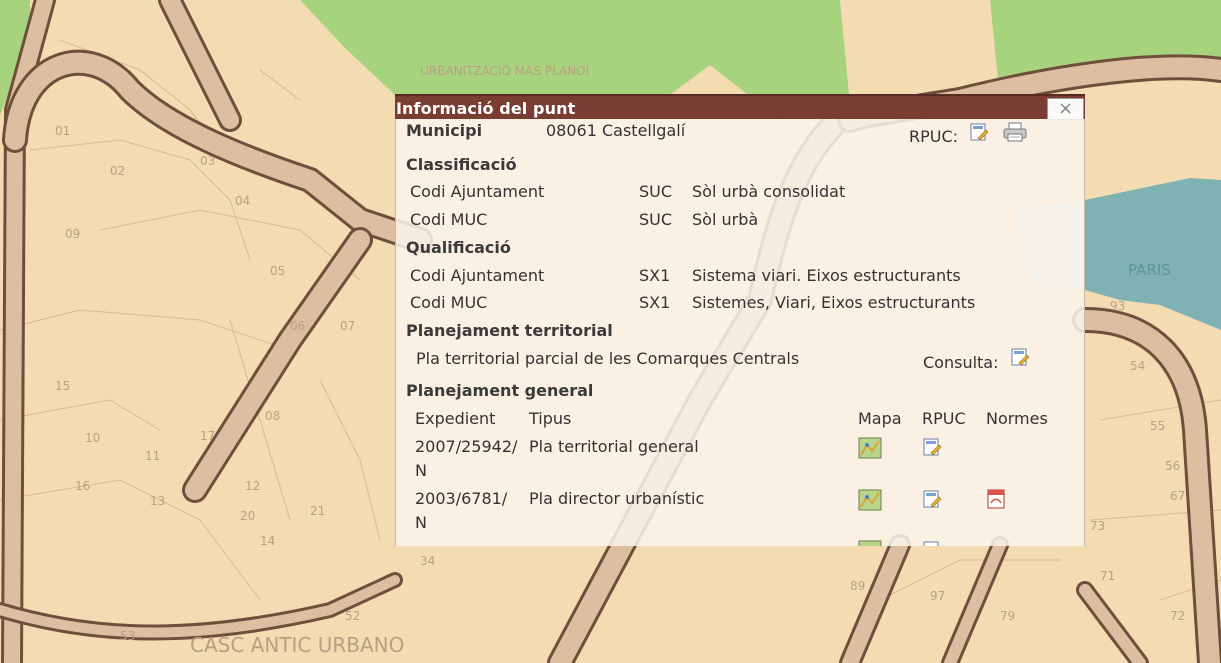  What do you see at coordinates (461, 164) in the screenshot?
I see `classificacio-heading: Classificació` at bounding box center [461, 164].